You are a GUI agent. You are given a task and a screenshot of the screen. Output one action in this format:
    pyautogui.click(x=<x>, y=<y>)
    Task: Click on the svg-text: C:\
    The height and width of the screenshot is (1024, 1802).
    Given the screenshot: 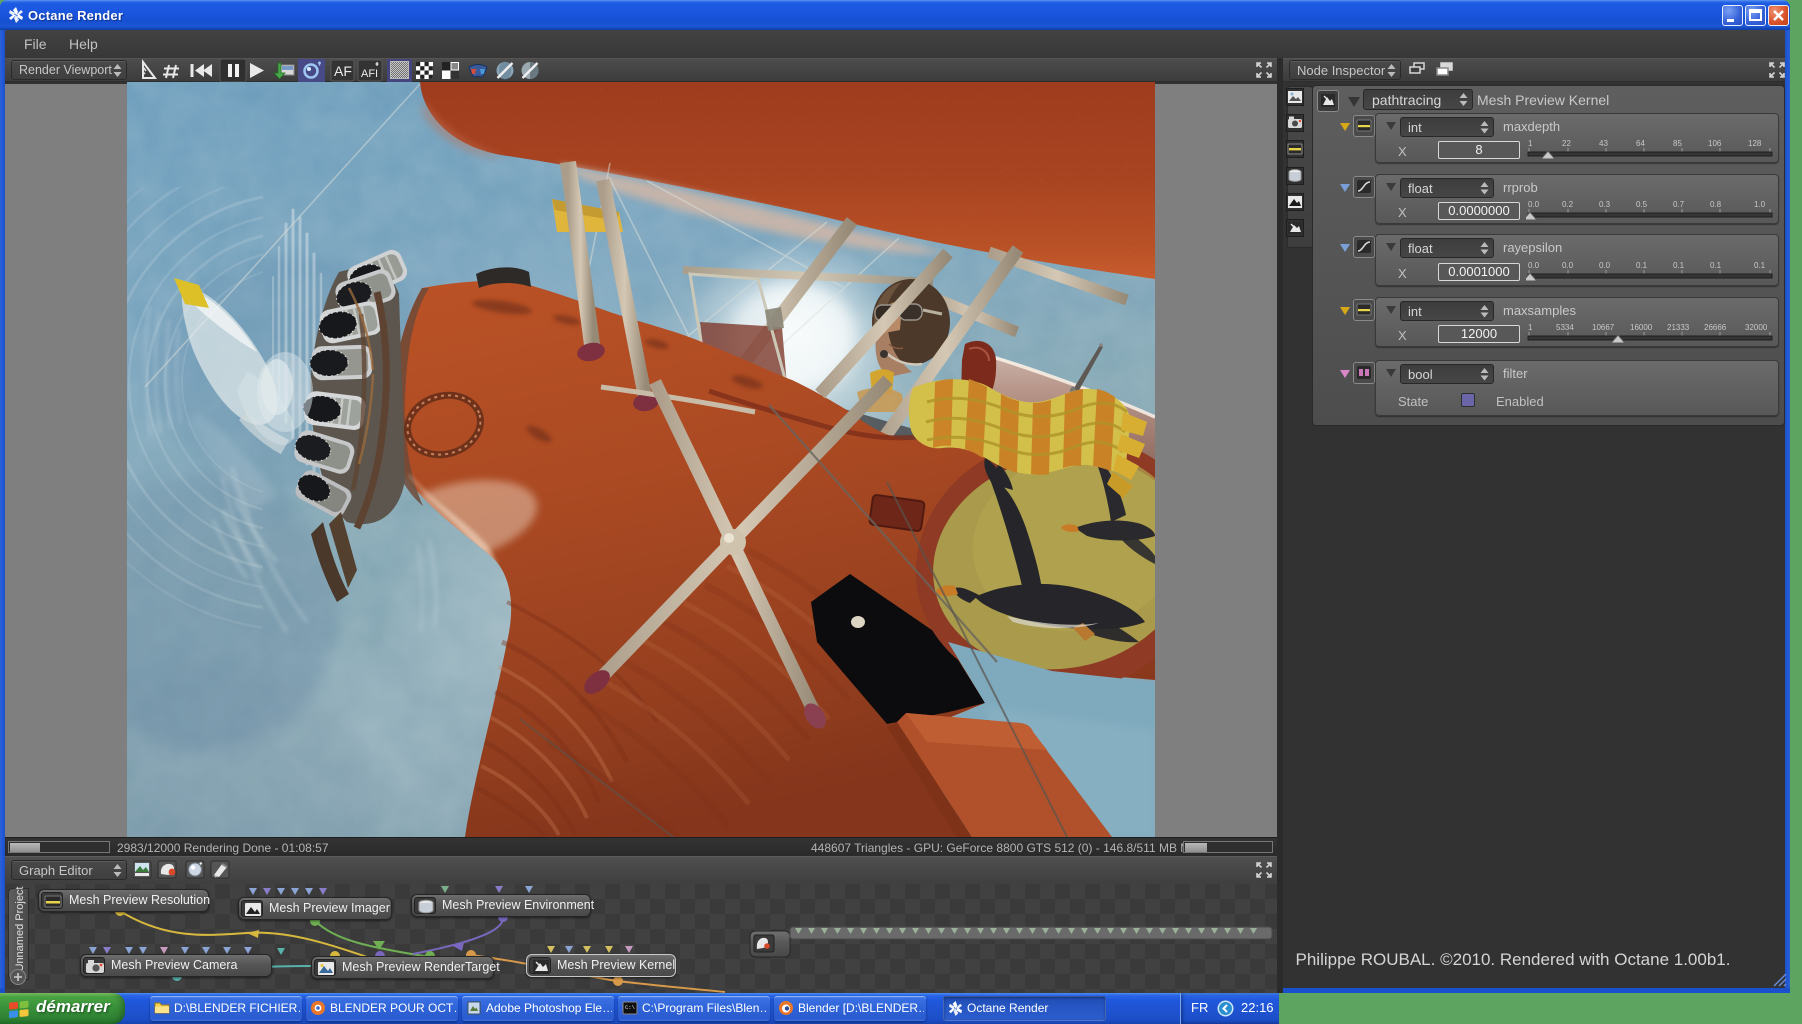 What is the action you would take?
    pyautogui.click(x=630, y=1007)
    